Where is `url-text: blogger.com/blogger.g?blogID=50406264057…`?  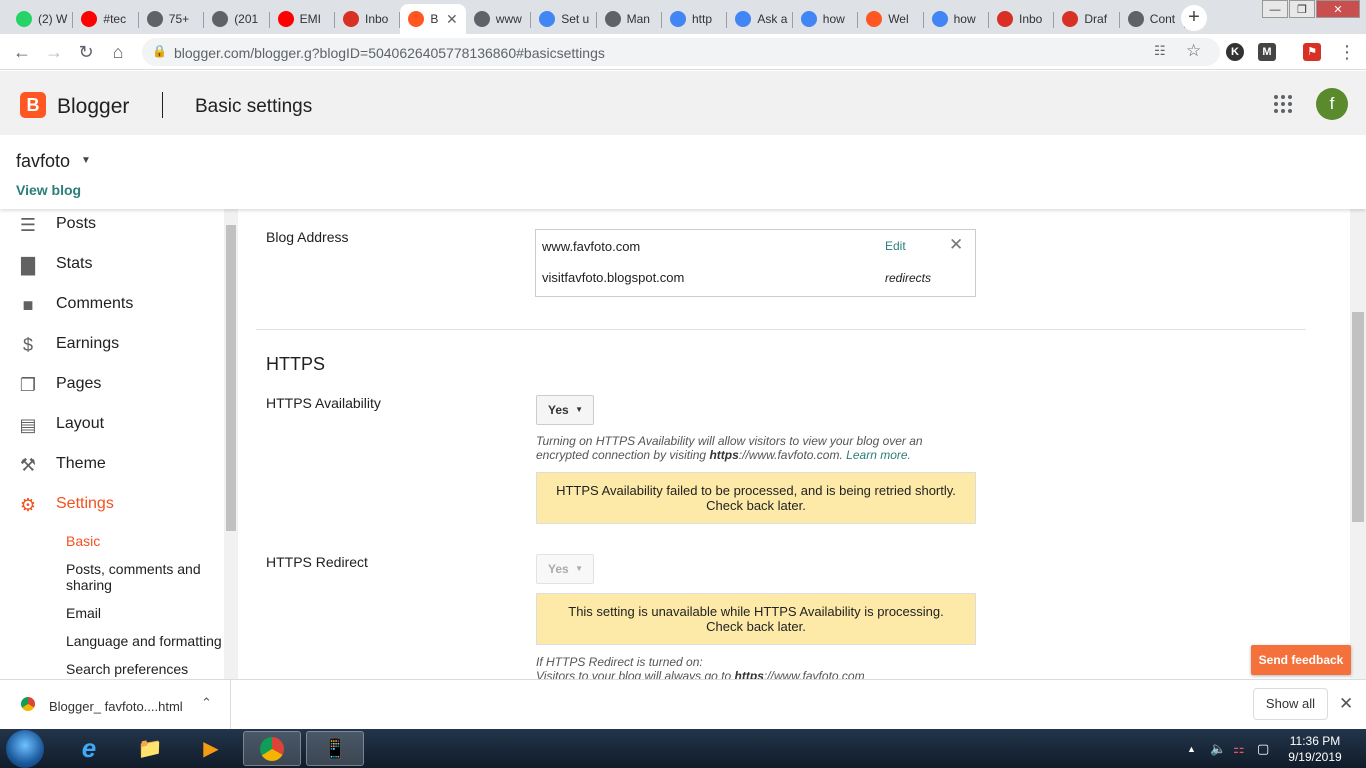
url-text: blogger.com/blogger.g?blogID=50406264057… is located at coordinates (389, 53).